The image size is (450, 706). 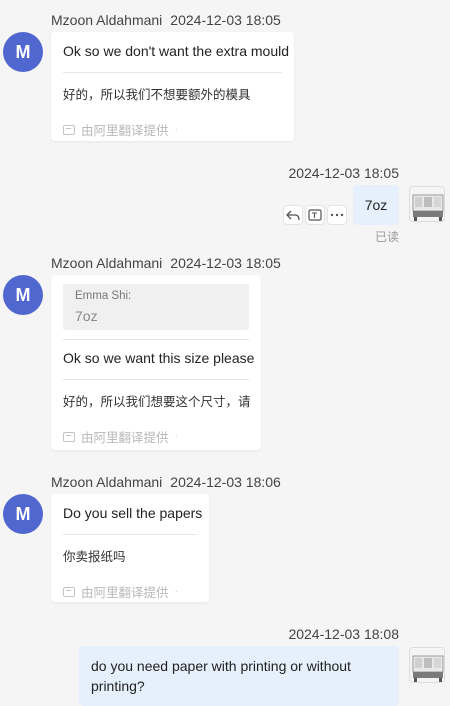 I want to click on message-text: Ok so we don't want the extra mould, so click(x=176, y=51).